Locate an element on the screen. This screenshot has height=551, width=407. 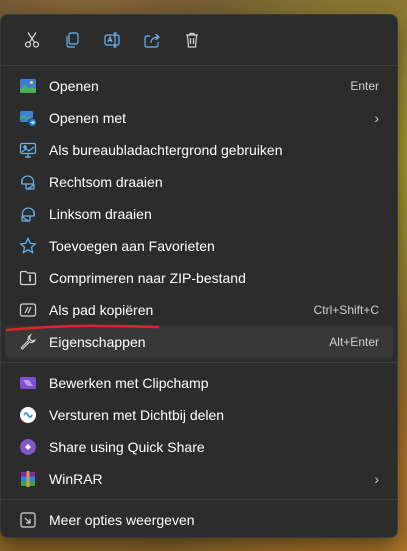
menu-item-label: Versturen met Dichtbij delen is located at coordinates (137, 415).